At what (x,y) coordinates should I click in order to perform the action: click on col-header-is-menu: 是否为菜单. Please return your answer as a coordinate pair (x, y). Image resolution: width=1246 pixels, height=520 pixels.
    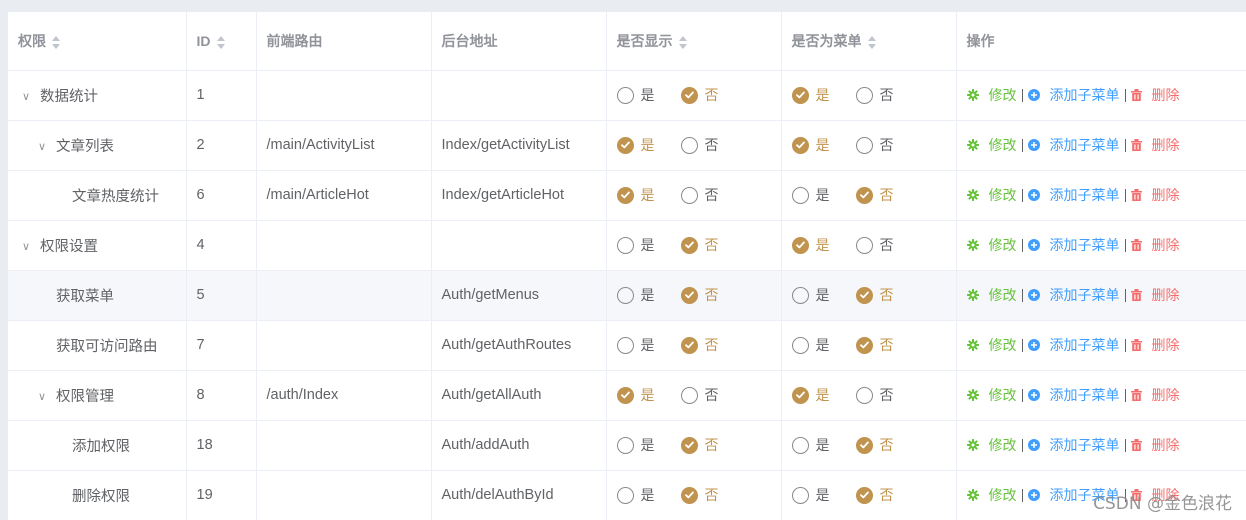
    Looking at the image, I should click on (869, 41).